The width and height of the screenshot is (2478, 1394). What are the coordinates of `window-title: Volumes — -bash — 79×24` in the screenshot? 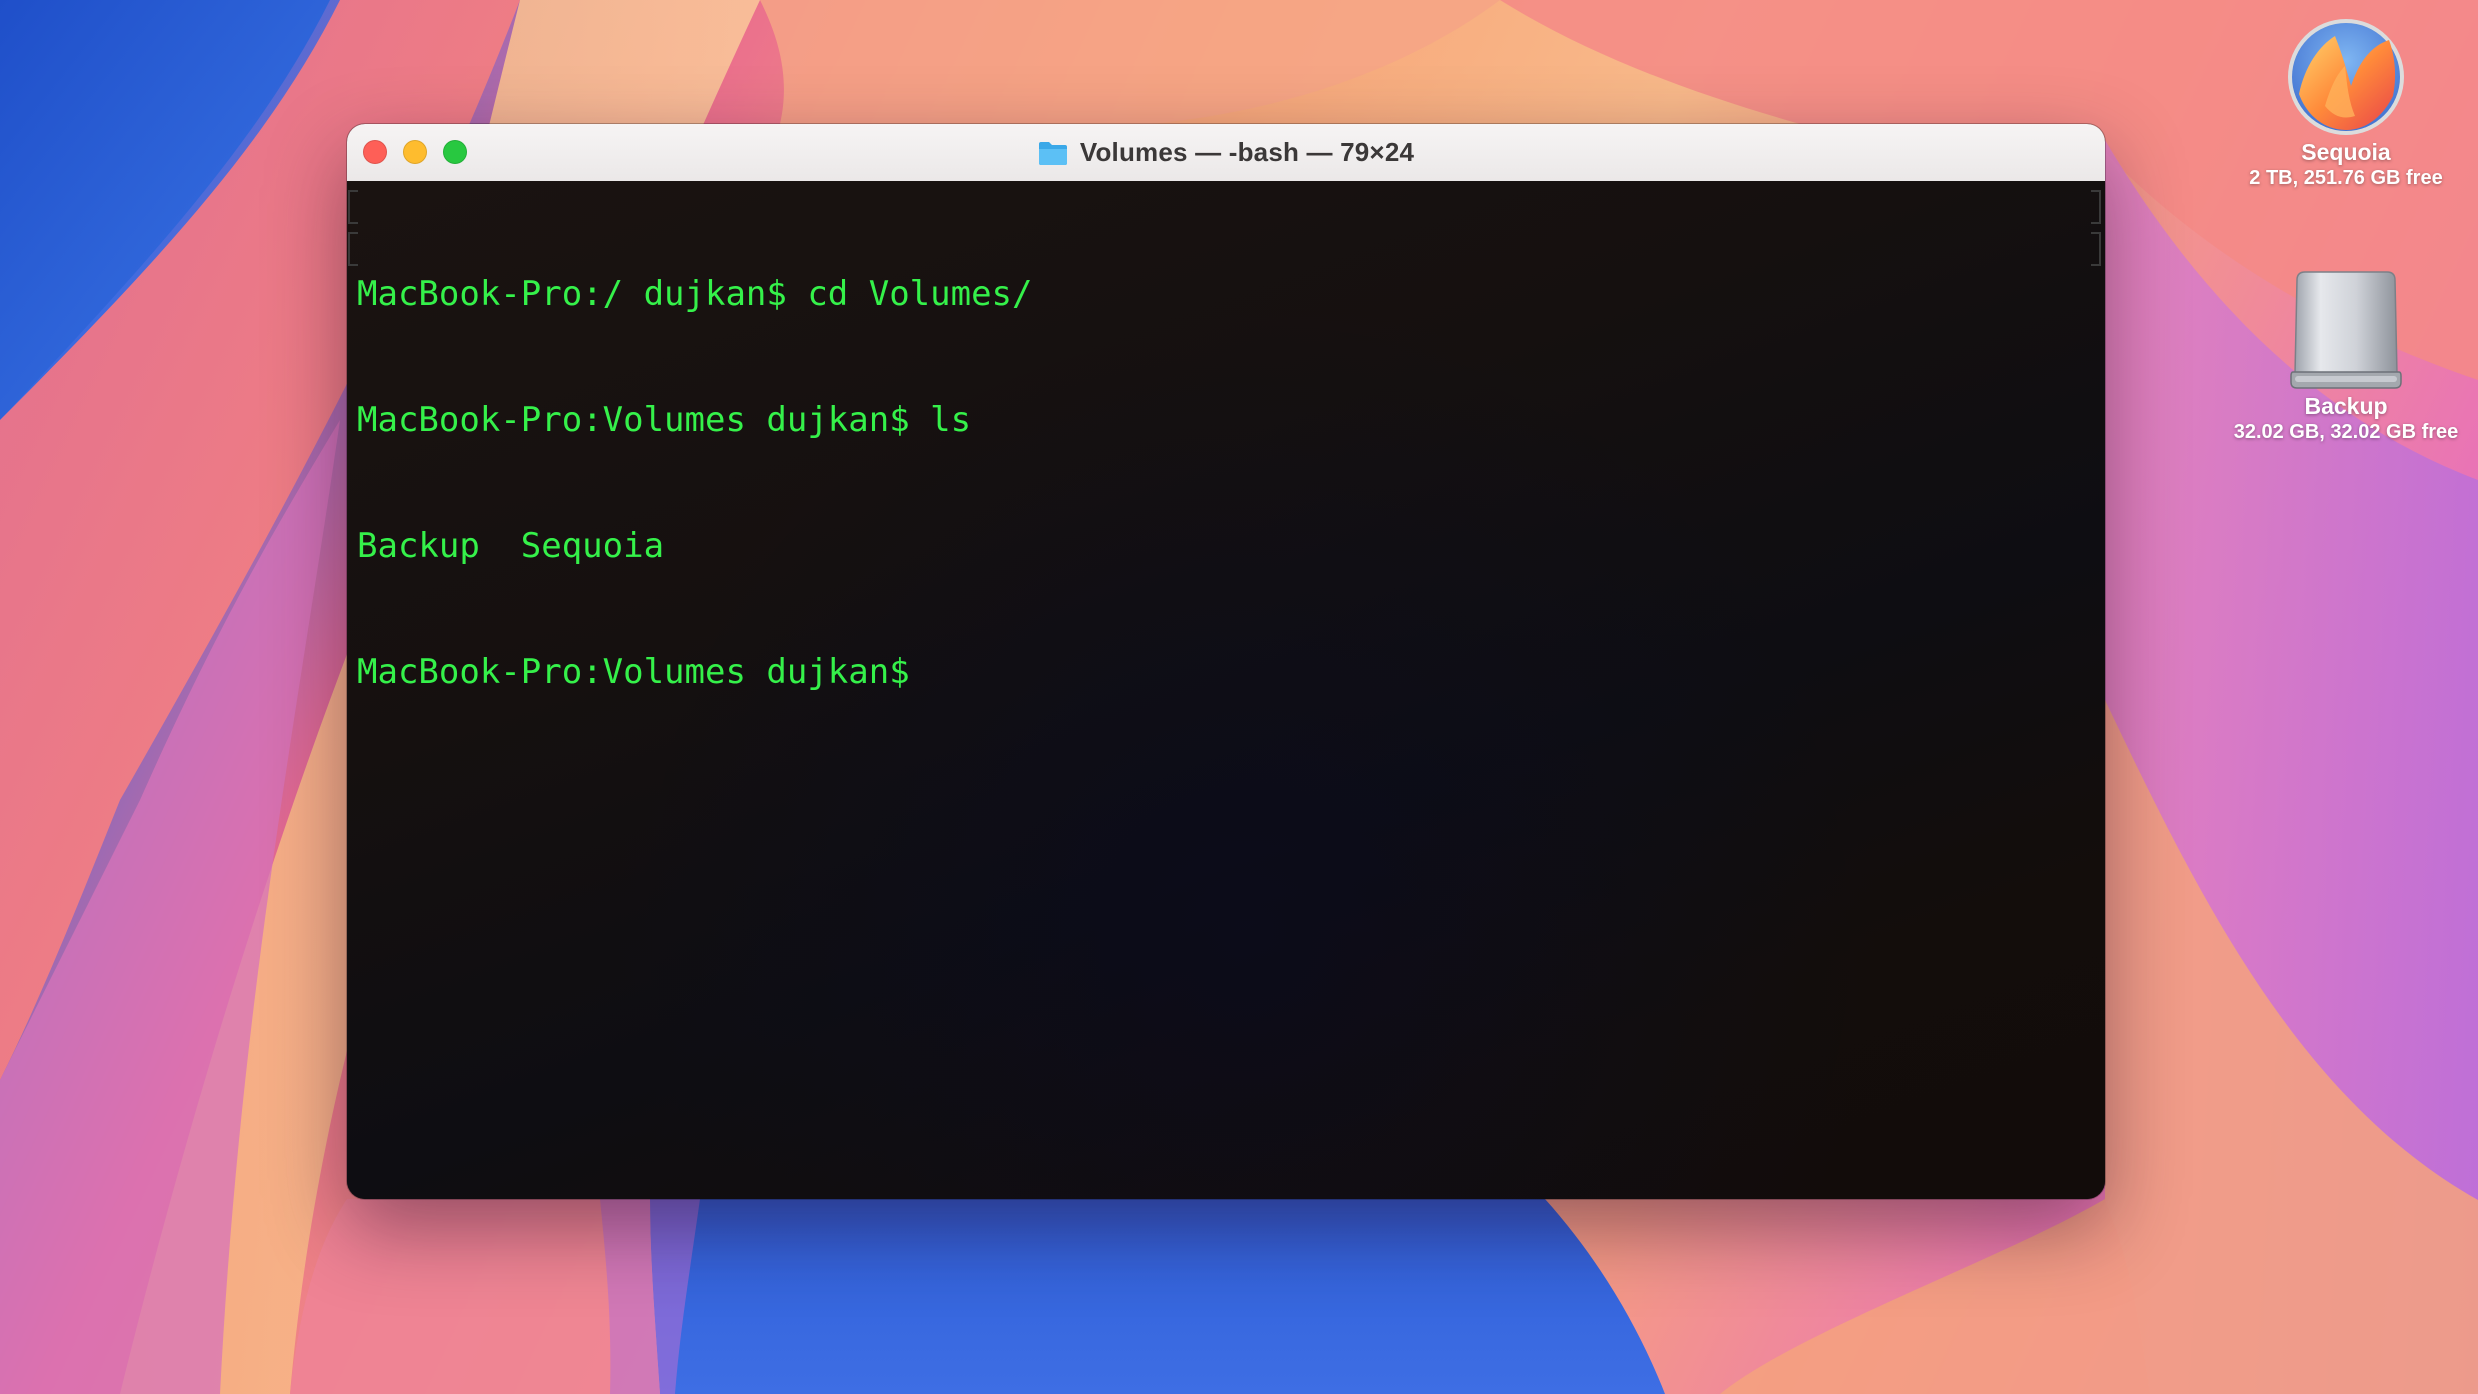 It's located at (1247, 152).